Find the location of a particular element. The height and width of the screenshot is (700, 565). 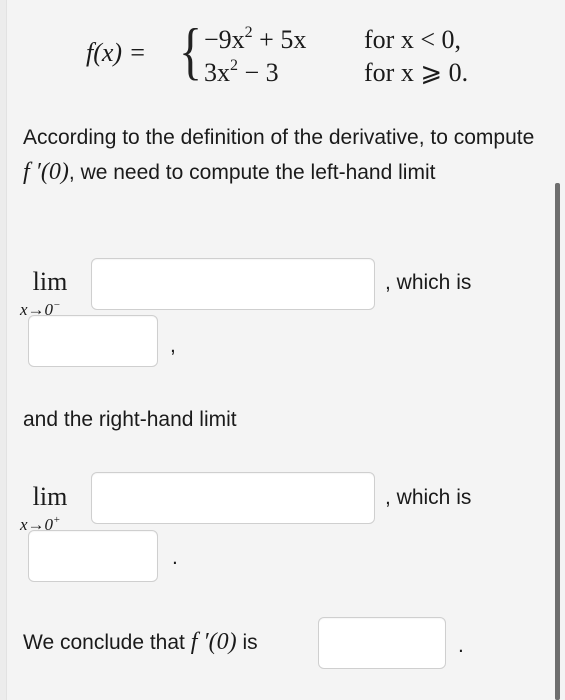

right-trailing-period: . is located at coordinates (175, 557).